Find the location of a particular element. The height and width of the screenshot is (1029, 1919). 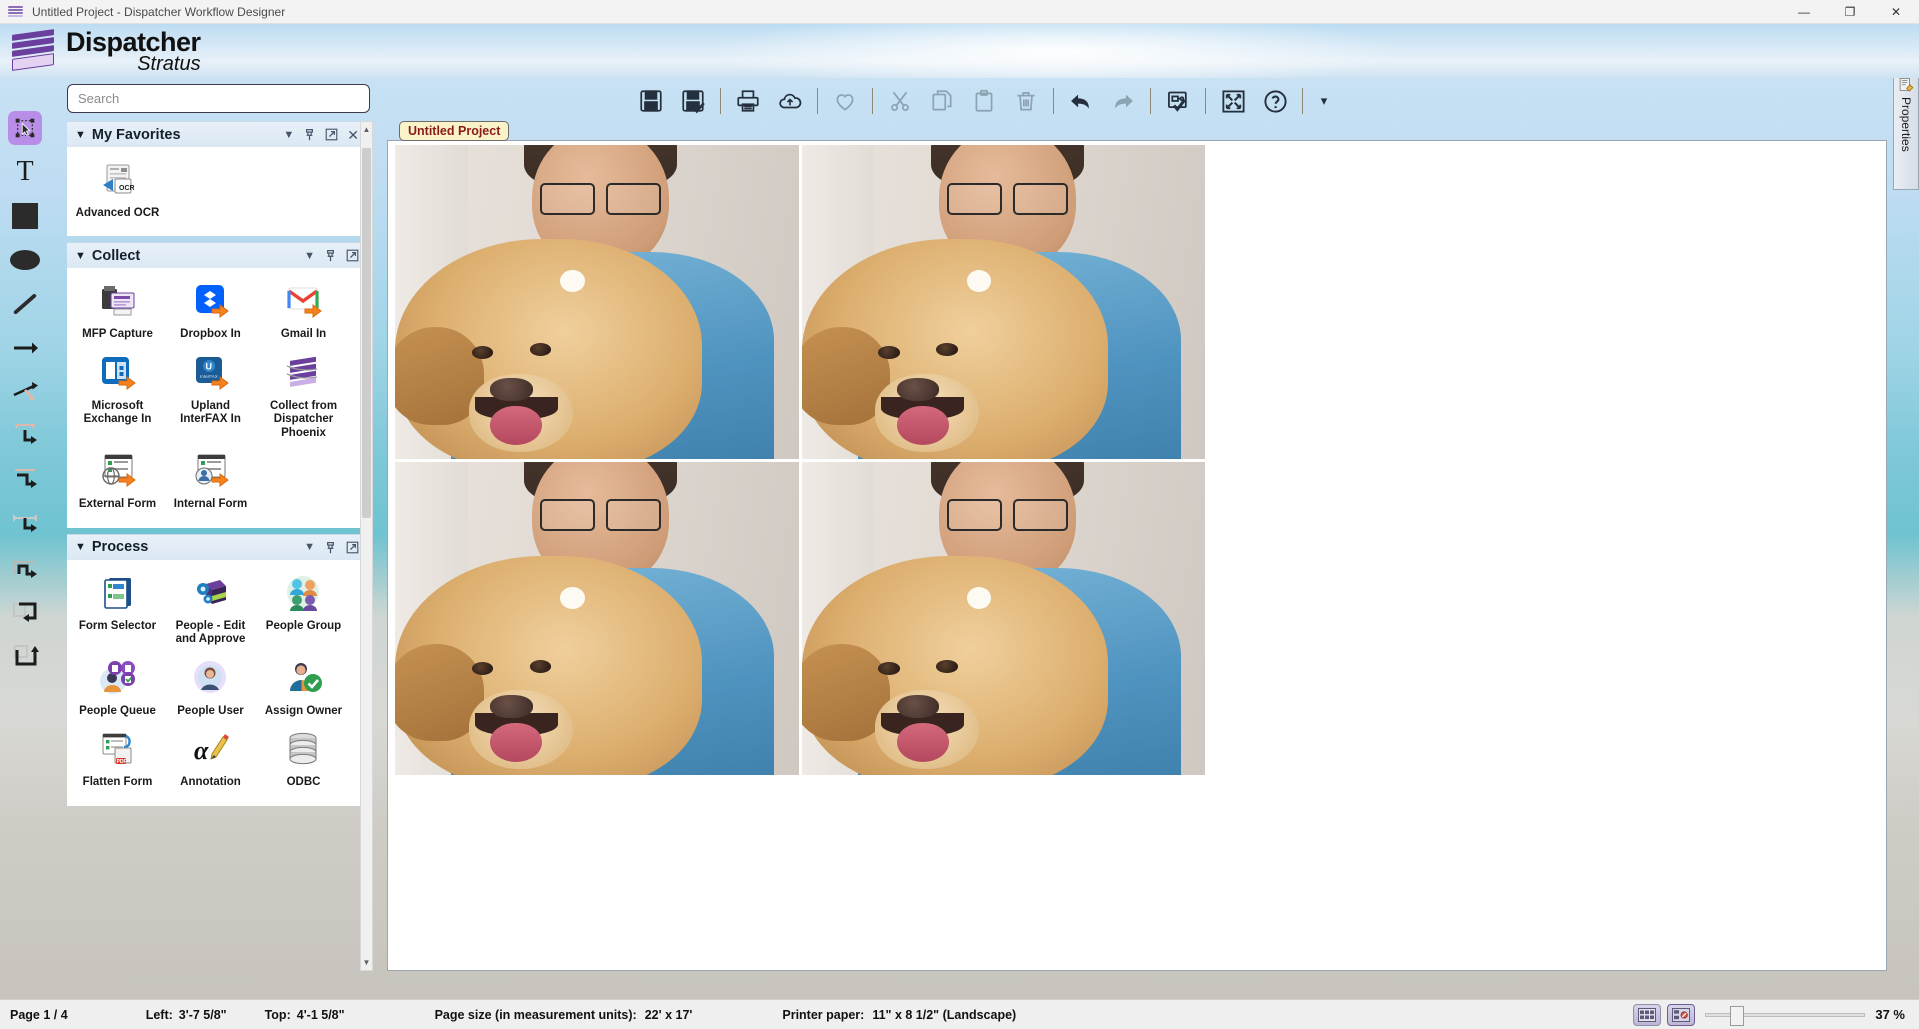

loop-connector-2-tool is located at coordinates (25, 656).